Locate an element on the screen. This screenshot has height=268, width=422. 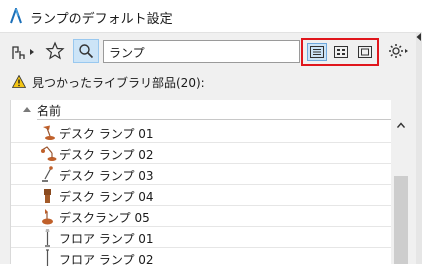
tree-scrollbar is located at coordinates (401, 182).